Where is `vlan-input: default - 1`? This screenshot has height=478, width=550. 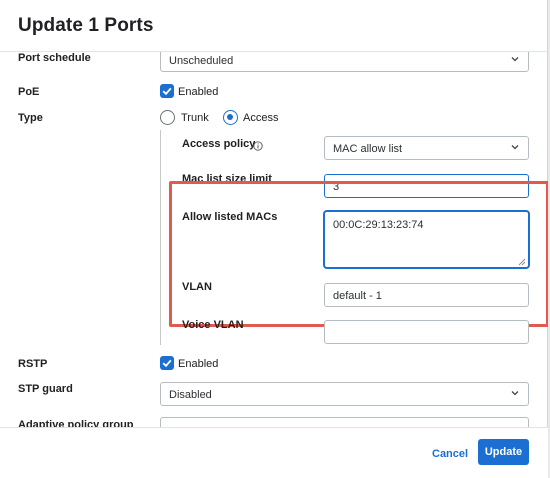 vlan-input: default - 1 is located at coordinates (426, 295).